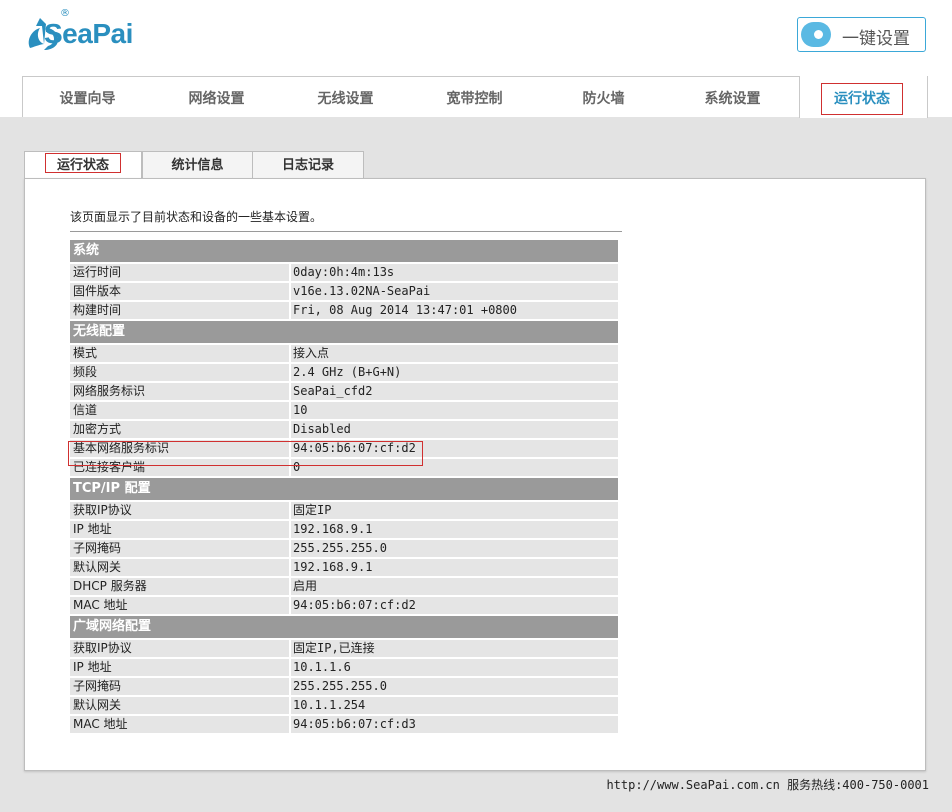  I want to click on nav-item-setup-wizard: 设置向导, so click(87, 97).